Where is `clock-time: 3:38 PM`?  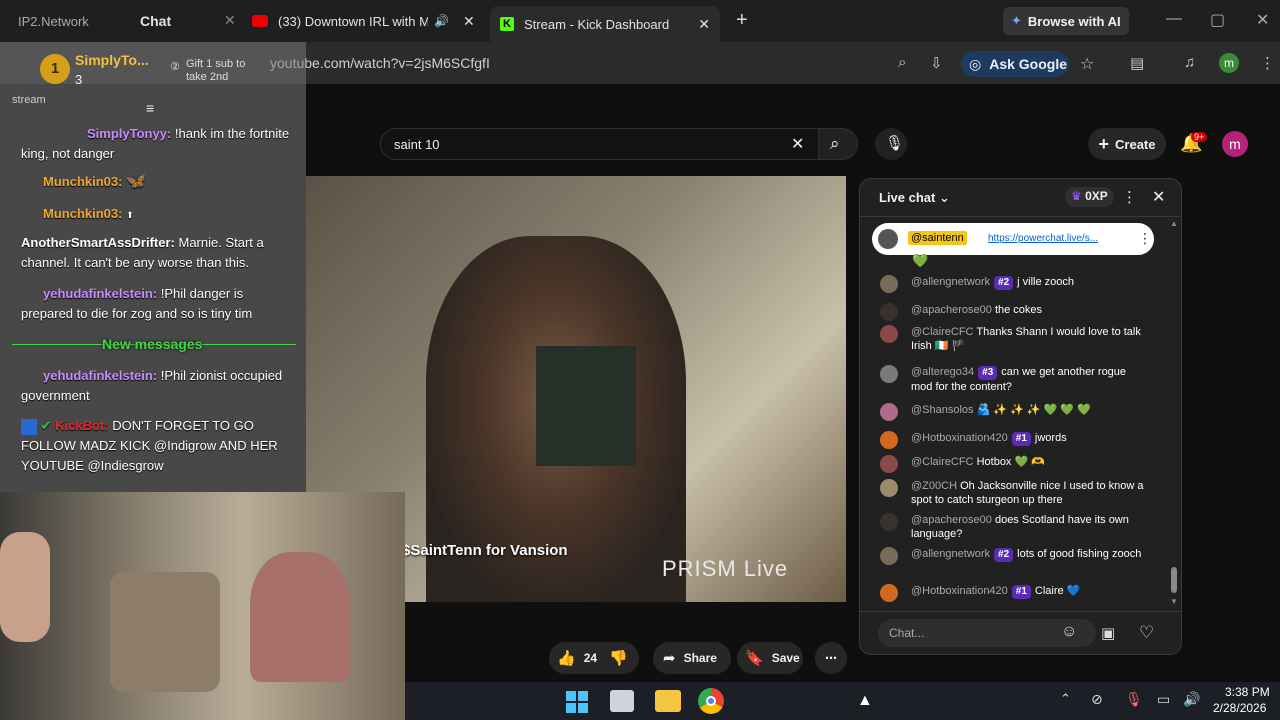
clock-time: 3:38 PM is located at coordinates (1247, 692).